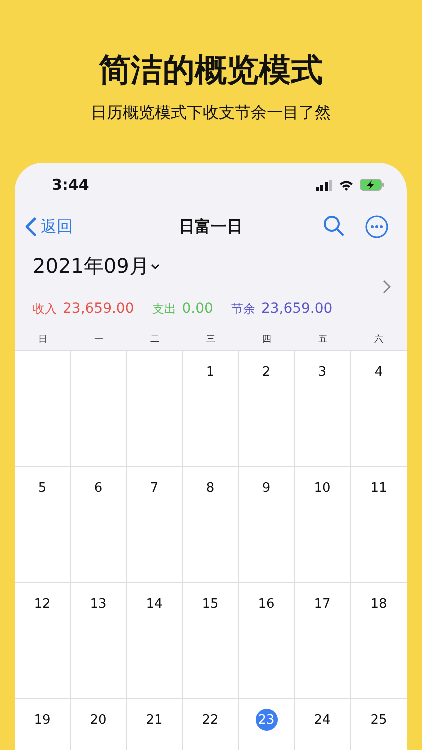  What do you see at coordinates (155, 641) in the screenshot?
I see `calendar-day-cell: 14` at bounding box center [155, 641].